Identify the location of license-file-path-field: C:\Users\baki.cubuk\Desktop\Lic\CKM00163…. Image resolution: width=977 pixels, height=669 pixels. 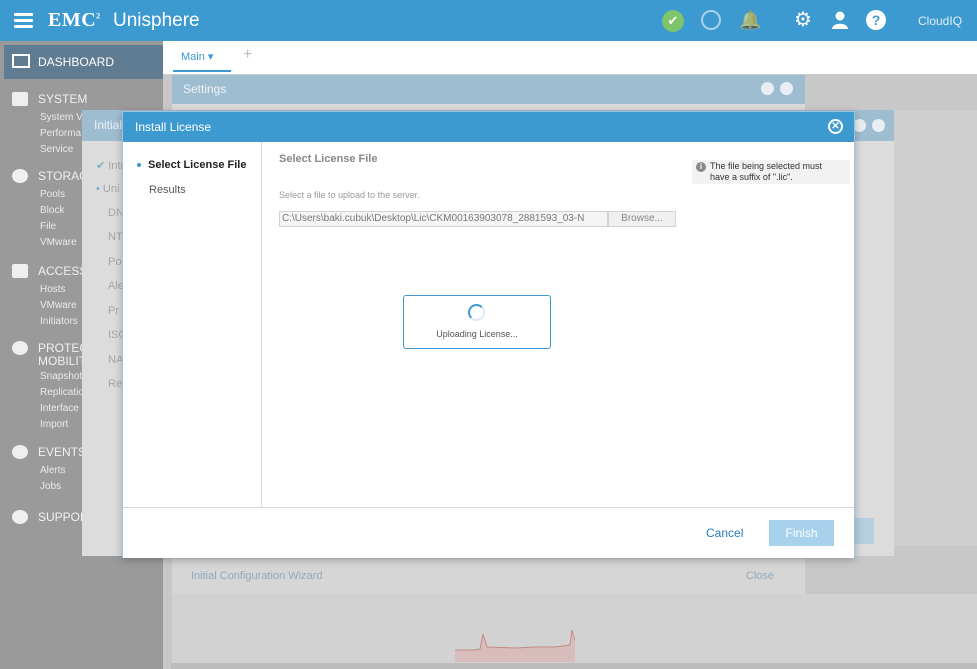
(443, 219).